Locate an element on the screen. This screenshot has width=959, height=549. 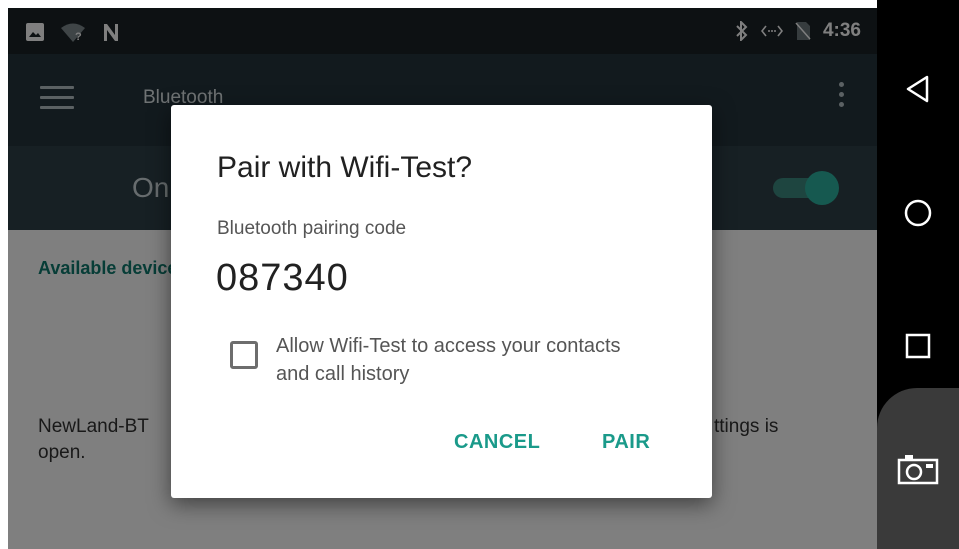
pairing-code-label: Bluetooth pairing code is located at coordinates (312, 228).